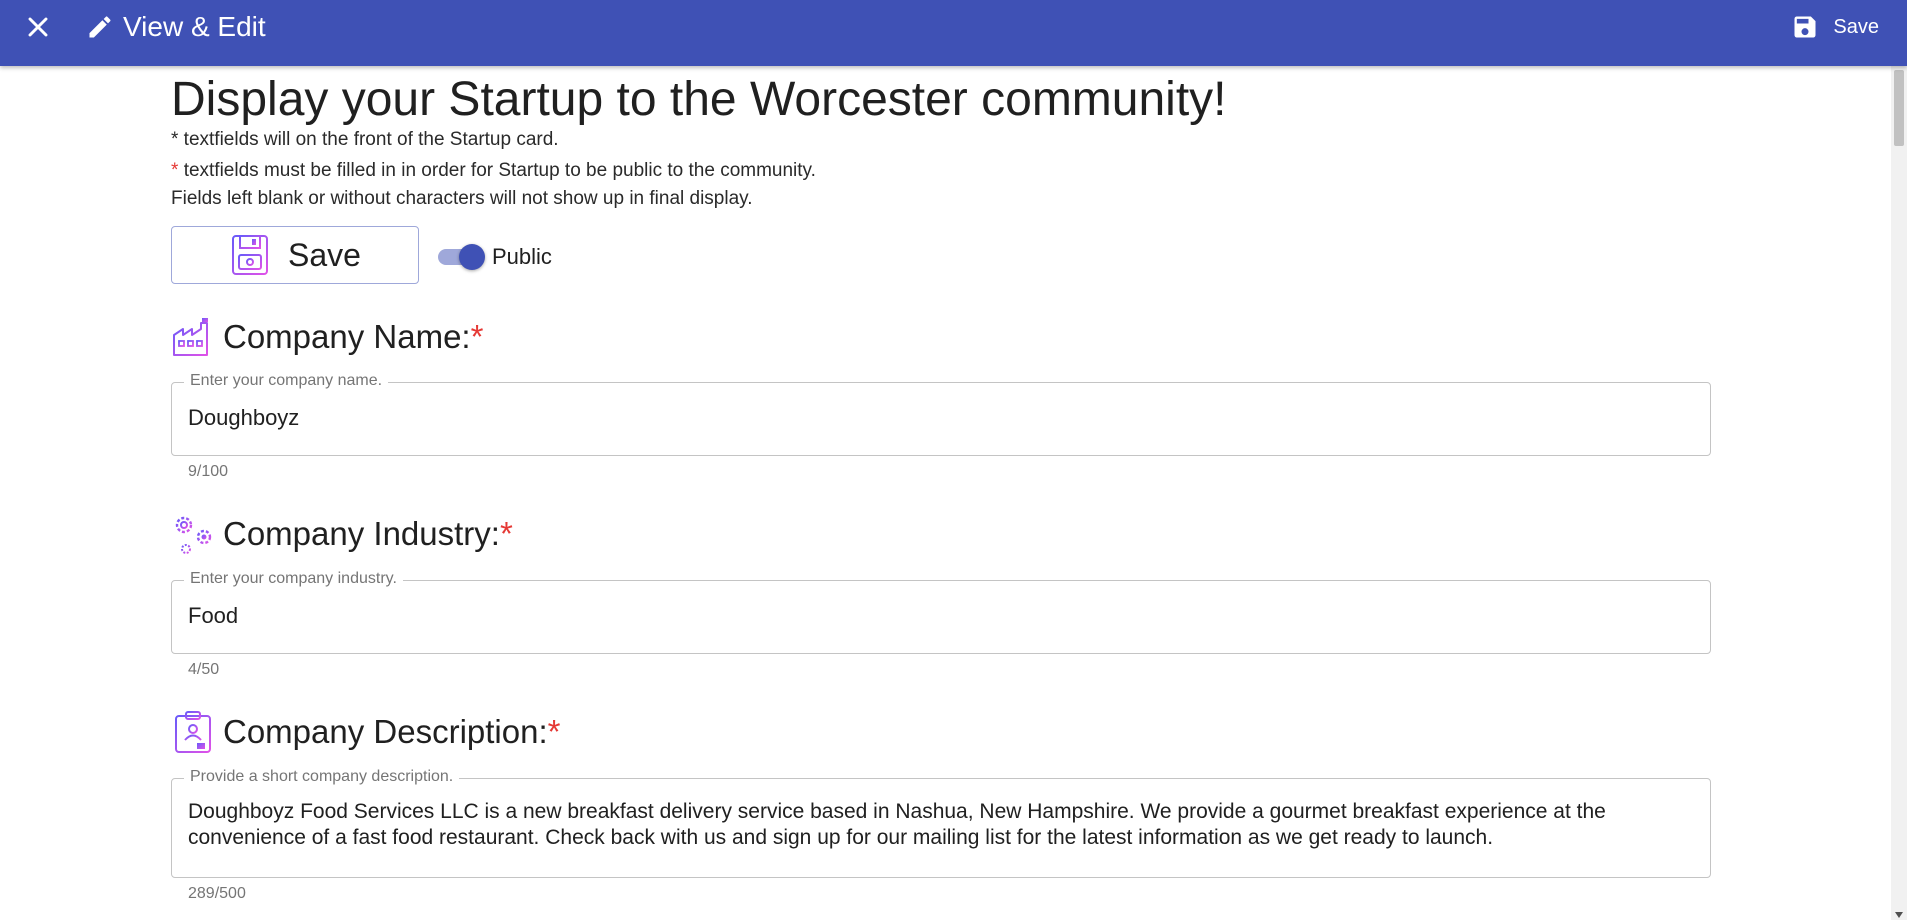 This screenshot has height=920, width=1907. I want to click on company-industry-heading: Company Industry: *, so click(342, 534).